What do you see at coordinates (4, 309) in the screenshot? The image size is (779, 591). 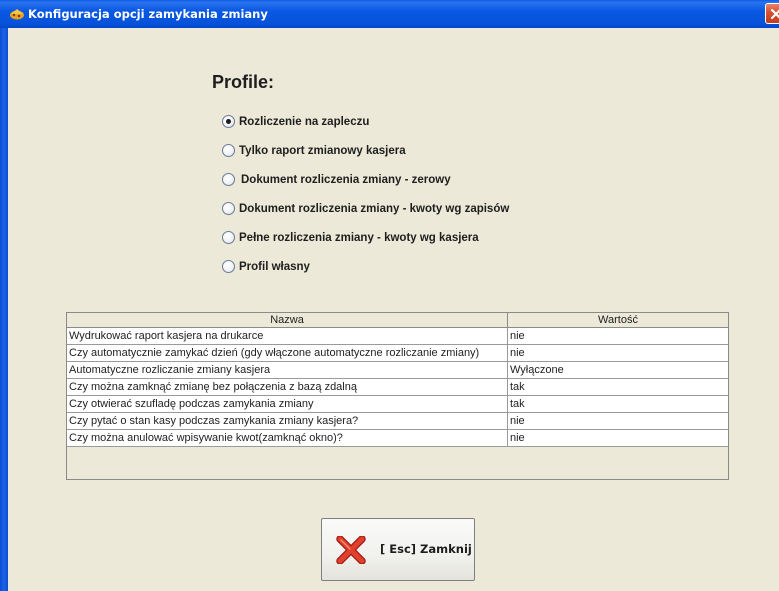 I see `window-frame-left` at bounding box center [4, 309].